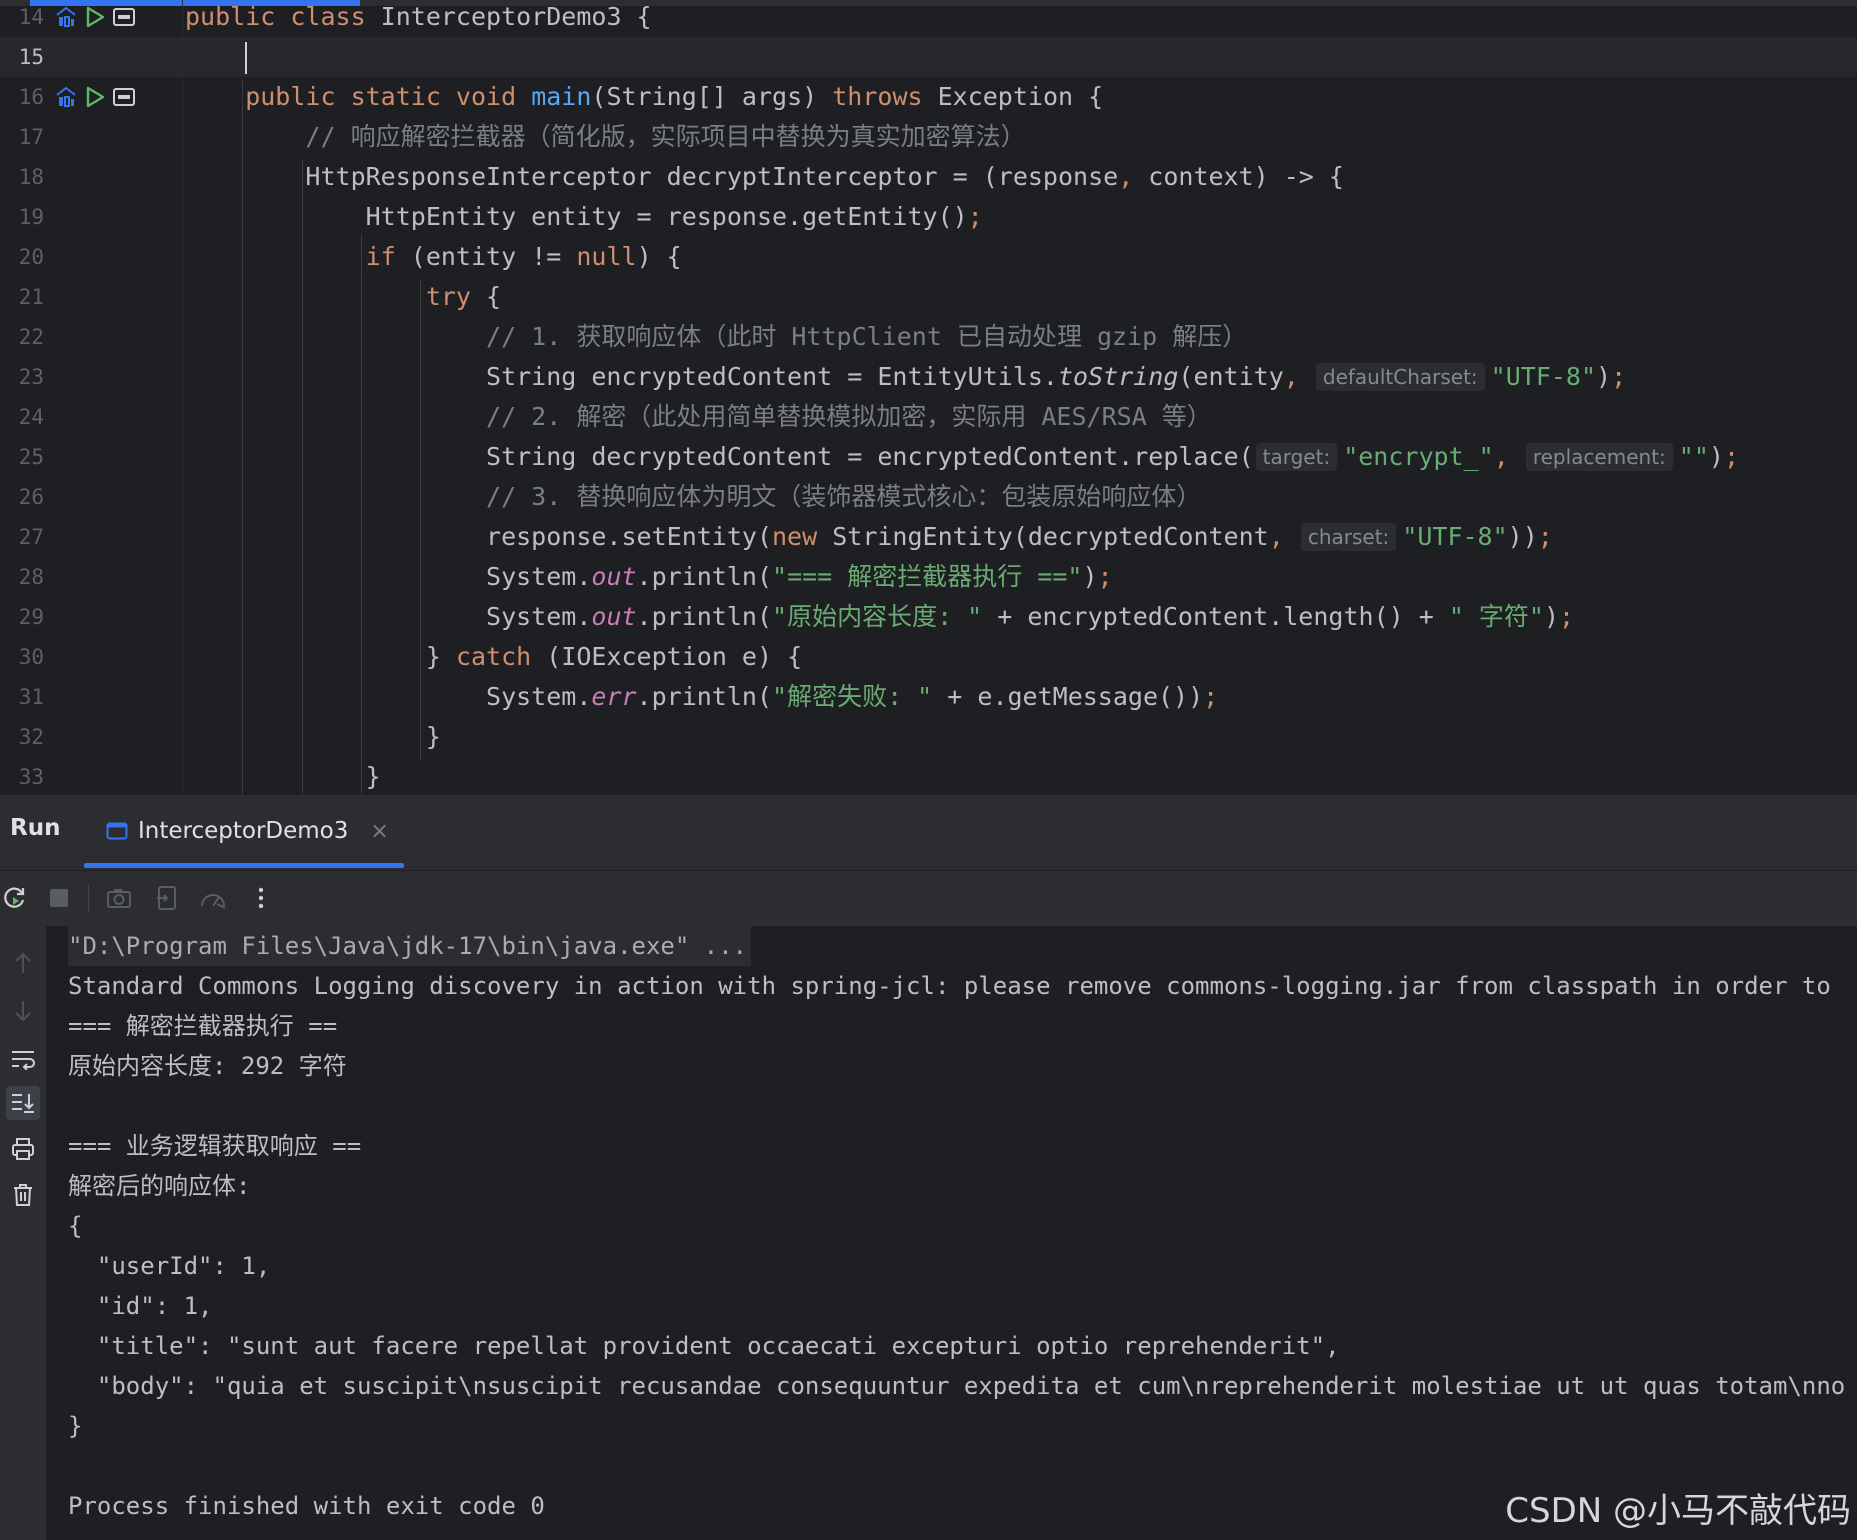 The width and height of the screenshot is (1857, 1540). What do you see at coordinates (261, 898) in the screenshot?
I see `more-actions-icon` at bounding box center [261, 898].